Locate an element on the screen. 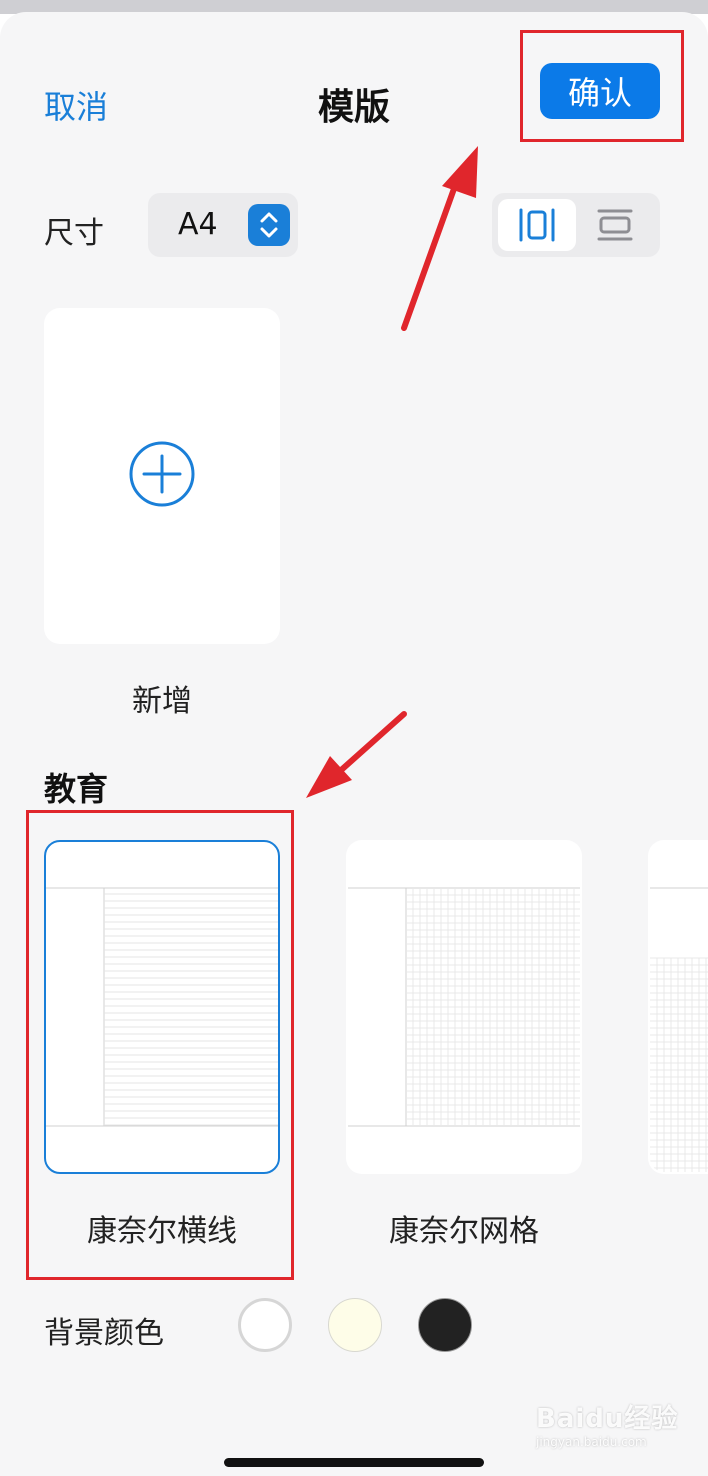 Image resolution: width=708 pixels, height=1476 pixels. confirm-button: 确认 is located at coordinates (600, 91).